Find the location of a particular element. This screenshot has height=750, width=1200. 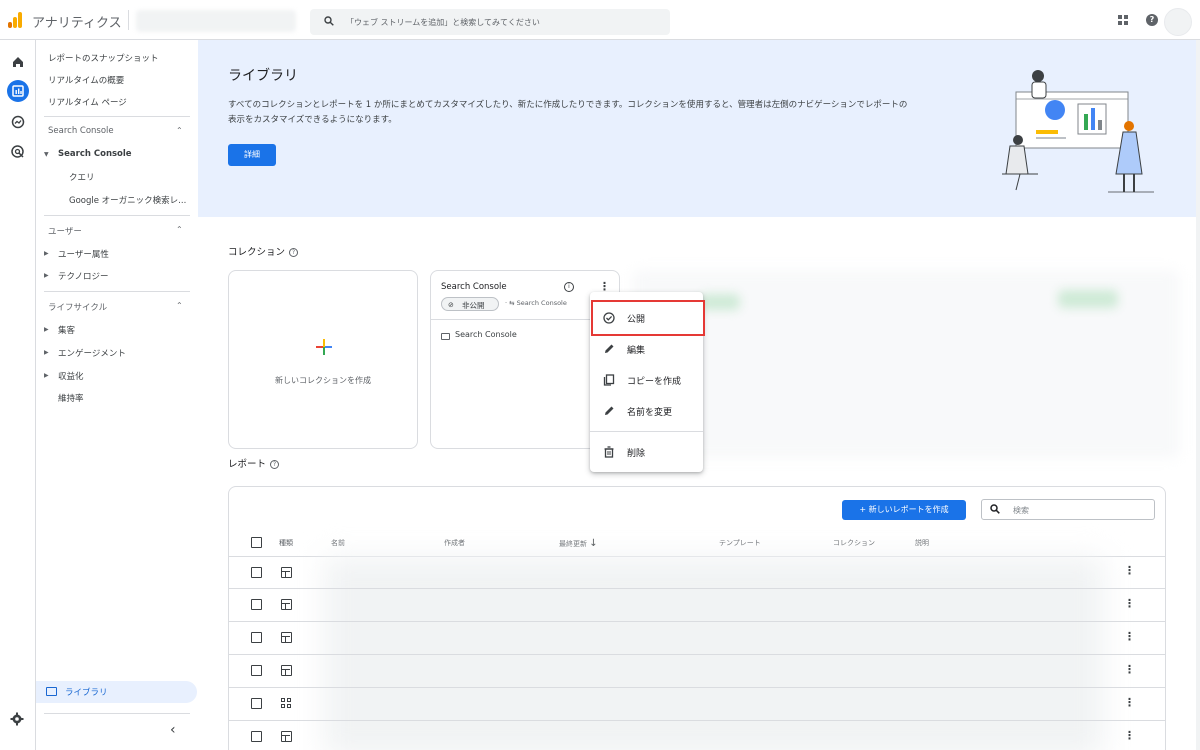

settings-gear-icon is located at coordinates (17, 719).